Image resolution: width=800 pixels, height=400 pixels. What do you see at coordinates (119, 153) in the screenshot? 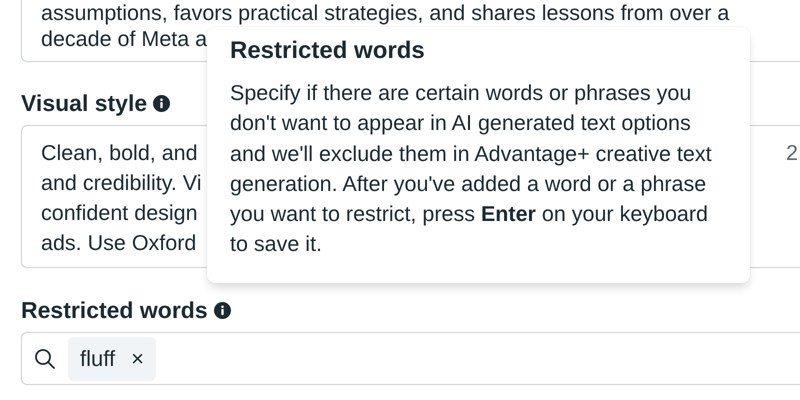
I see `text-line: Clean, bold, and` at bounding box center [119, 153].